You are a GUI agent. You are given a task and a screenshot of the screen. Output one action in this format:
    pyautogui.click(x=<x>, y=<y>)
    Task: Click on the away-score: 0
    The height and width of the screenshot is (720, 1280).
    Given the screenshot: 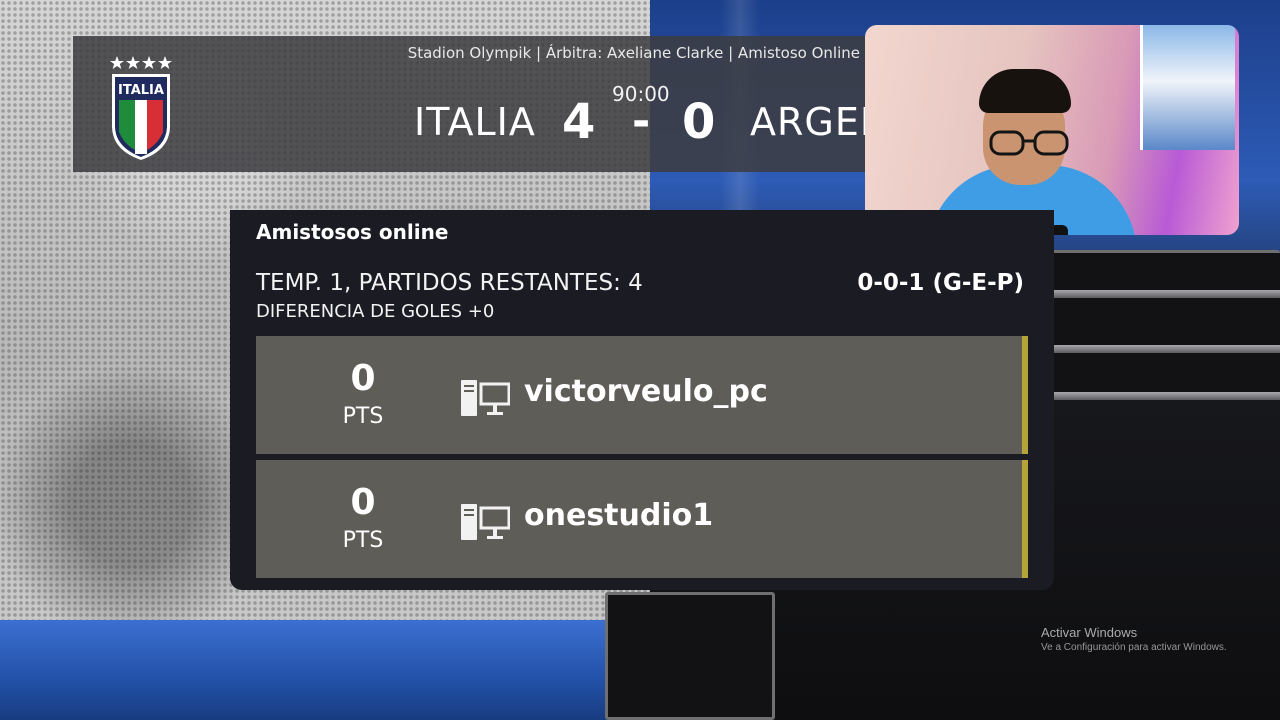 What is the action you would take?
    pyautogui.click(x=699, y=122)
    